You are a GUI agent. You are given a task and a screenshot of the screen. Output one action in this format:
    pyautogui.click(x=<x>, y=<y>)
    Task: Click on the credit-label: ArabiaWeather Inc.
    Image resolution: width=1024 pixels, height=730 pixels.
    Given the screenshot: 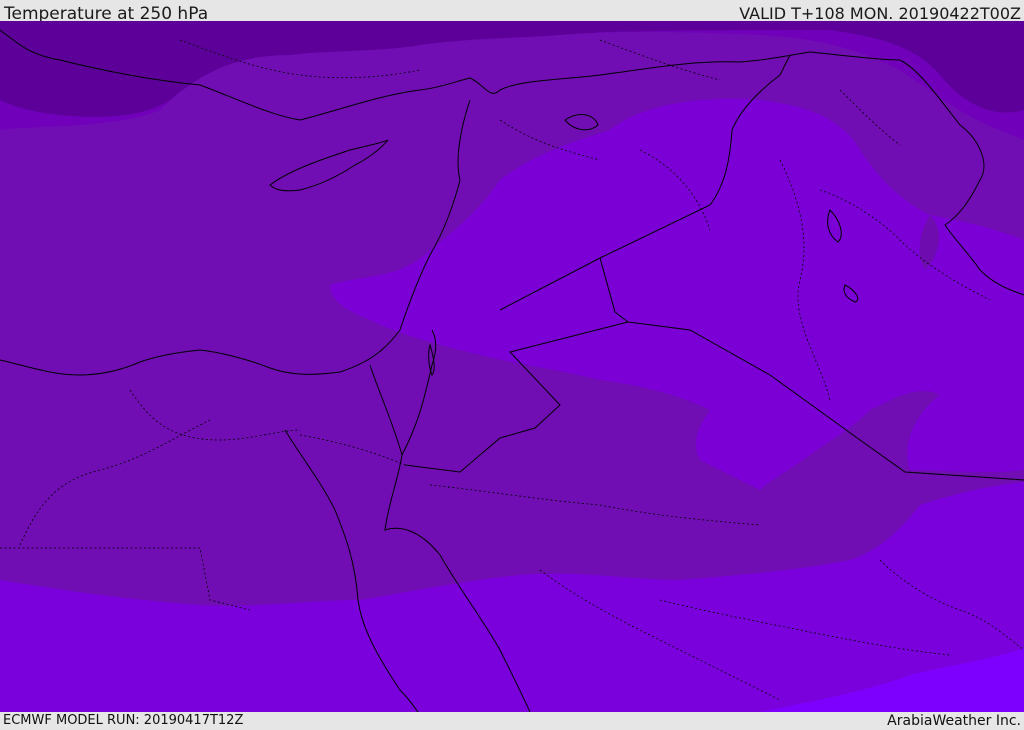 What is the action you would take?
    pyautogui.click(x=954, y=721)
    